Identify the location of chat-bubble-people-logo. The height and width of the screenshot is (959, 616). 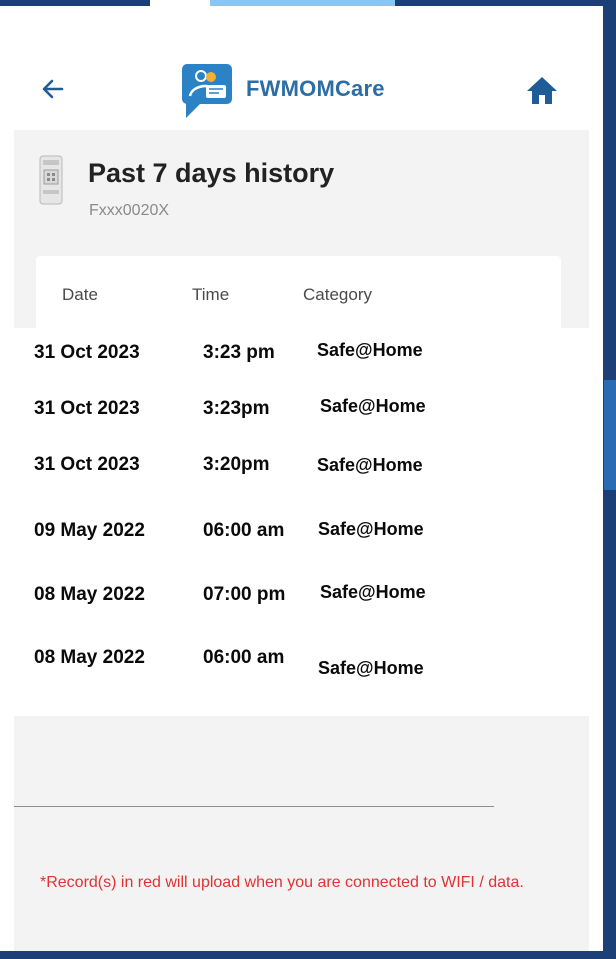
(207, 91).